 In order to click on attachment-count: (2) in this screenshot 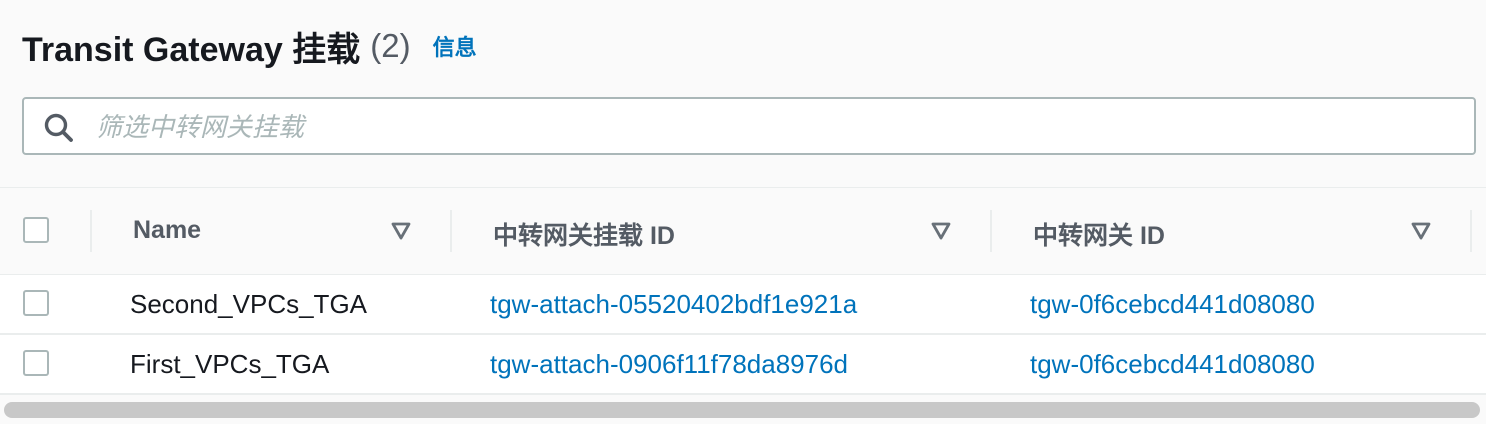, I will do `click(390, 45)`.